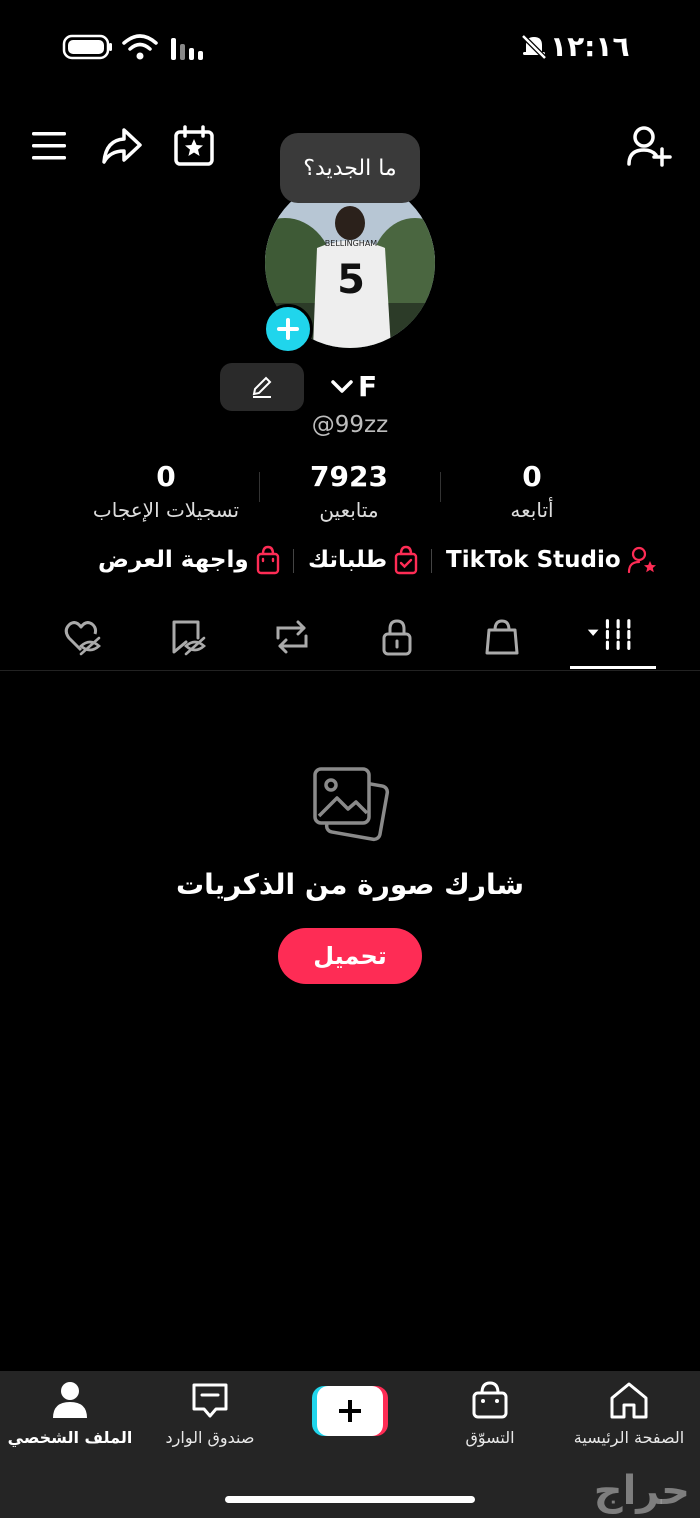 The width and height of the screenshot is (700, 1518). I want to click on home-indicator, so click(350, 1499).